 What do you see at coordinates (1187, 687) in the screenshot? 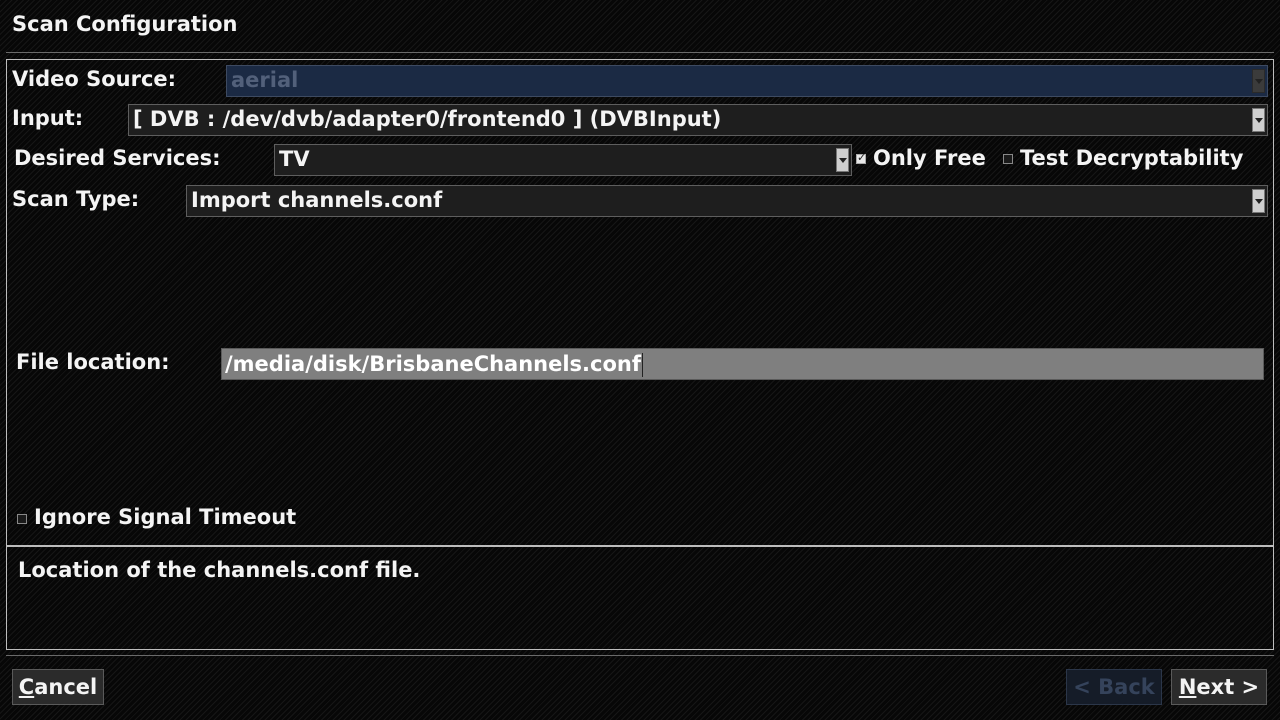
I see `next-mnemonic: N` at bounding box center [1187, 687].